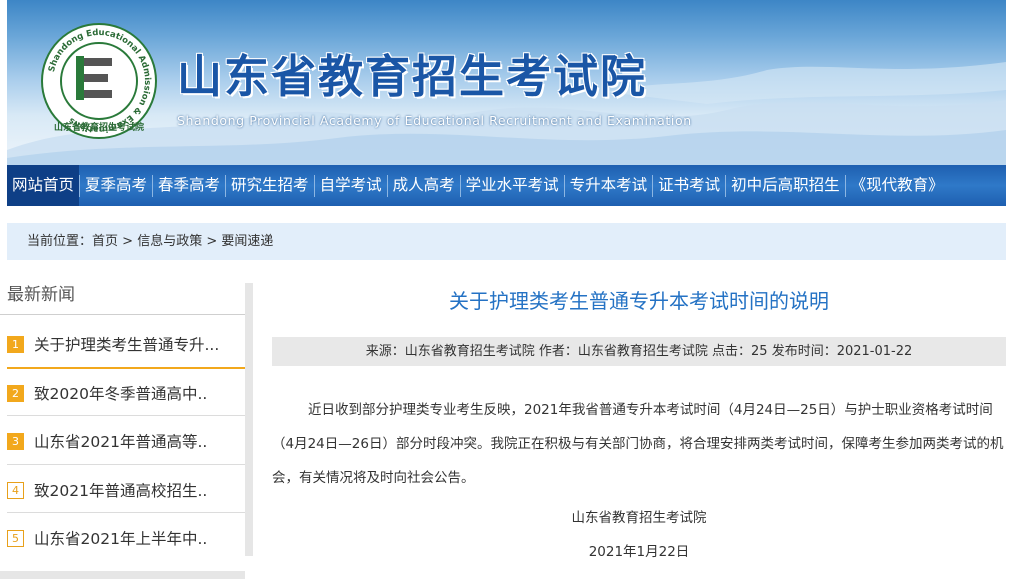 The height and width of the screenshot is (579, 1010). I want to click on article-date: 2021年1月22日, so click(639, 552).